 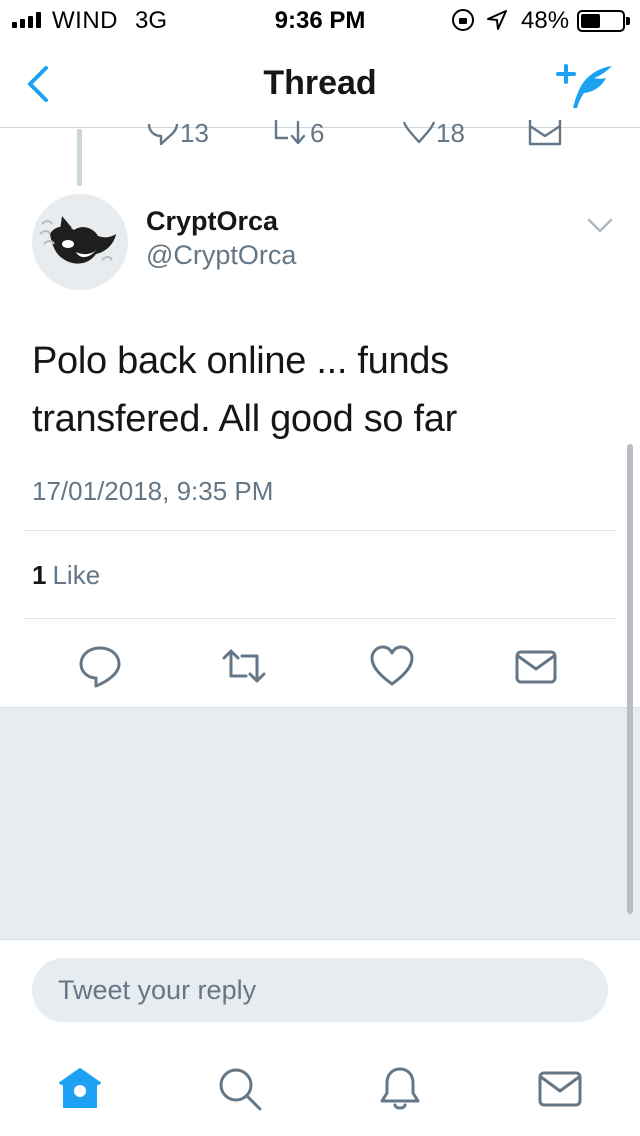 I want to click on navigation-bar: Thread, so click(x=320, y=84).